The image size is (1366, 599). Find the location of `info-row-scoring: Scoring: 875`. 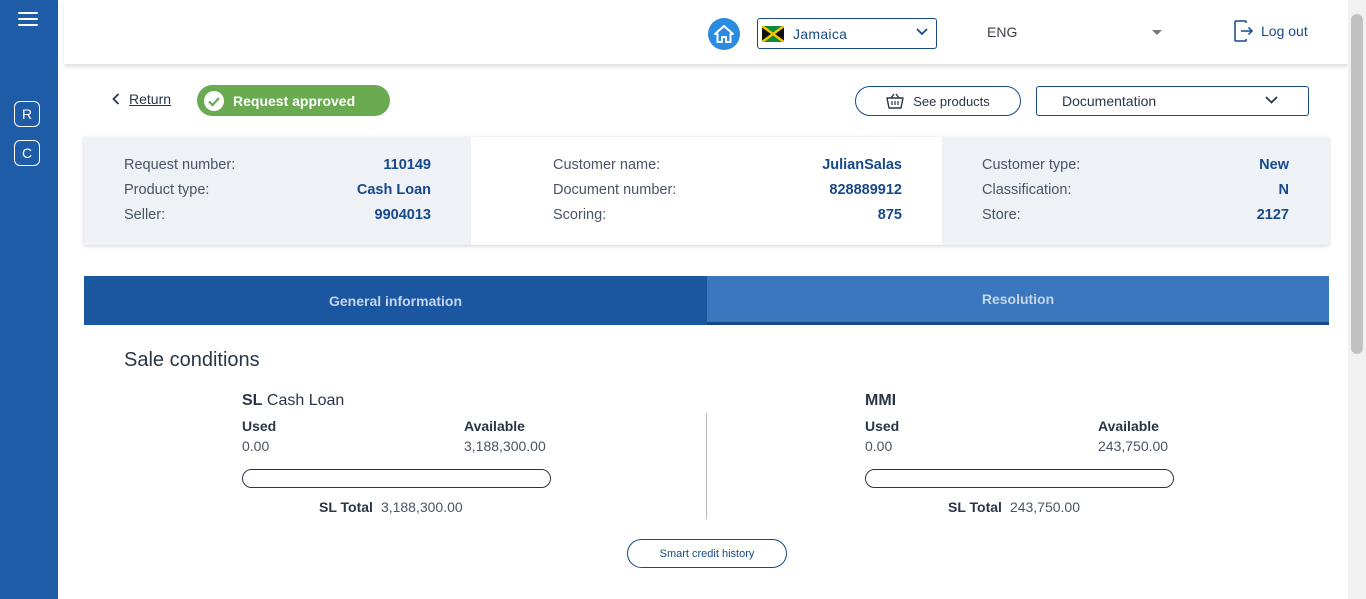

info-row-scoring: Scoring: 875 is located at coordinates (727, 219).